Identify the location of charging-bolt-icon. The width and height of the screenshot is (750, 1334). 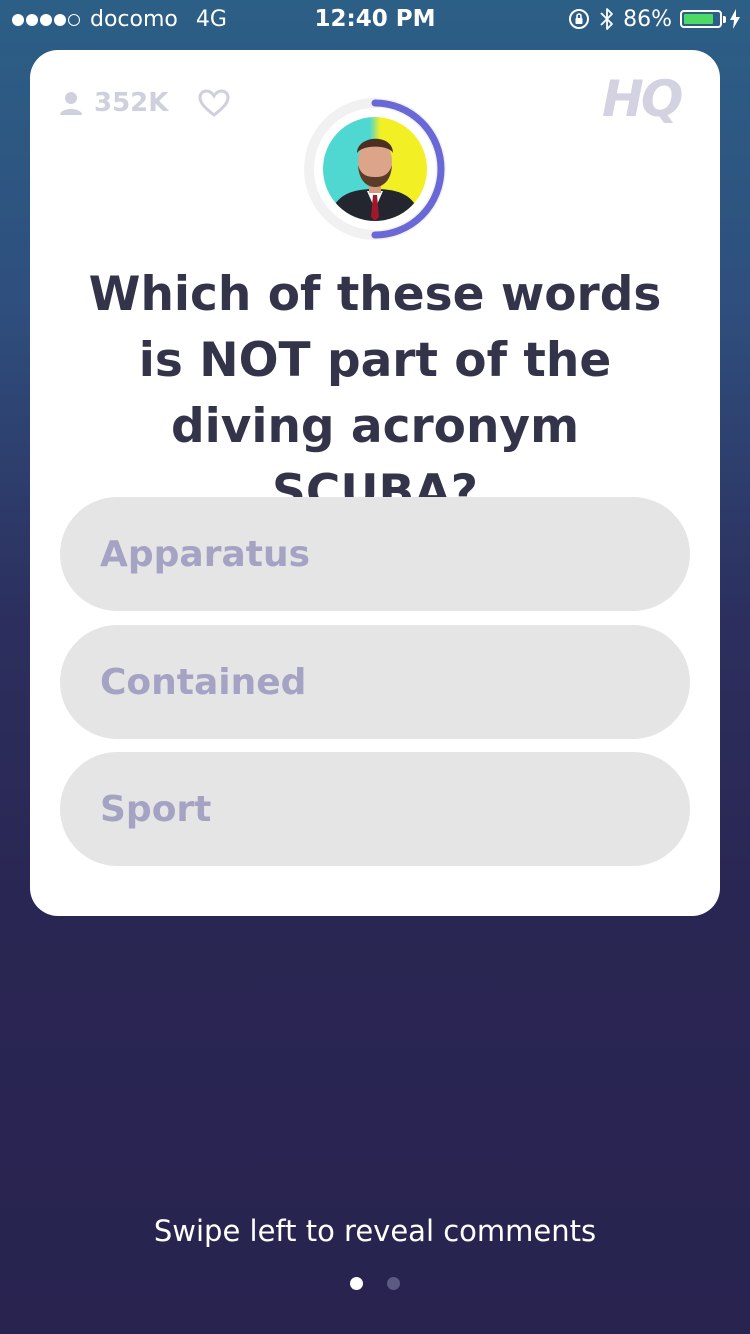
(735, 19).